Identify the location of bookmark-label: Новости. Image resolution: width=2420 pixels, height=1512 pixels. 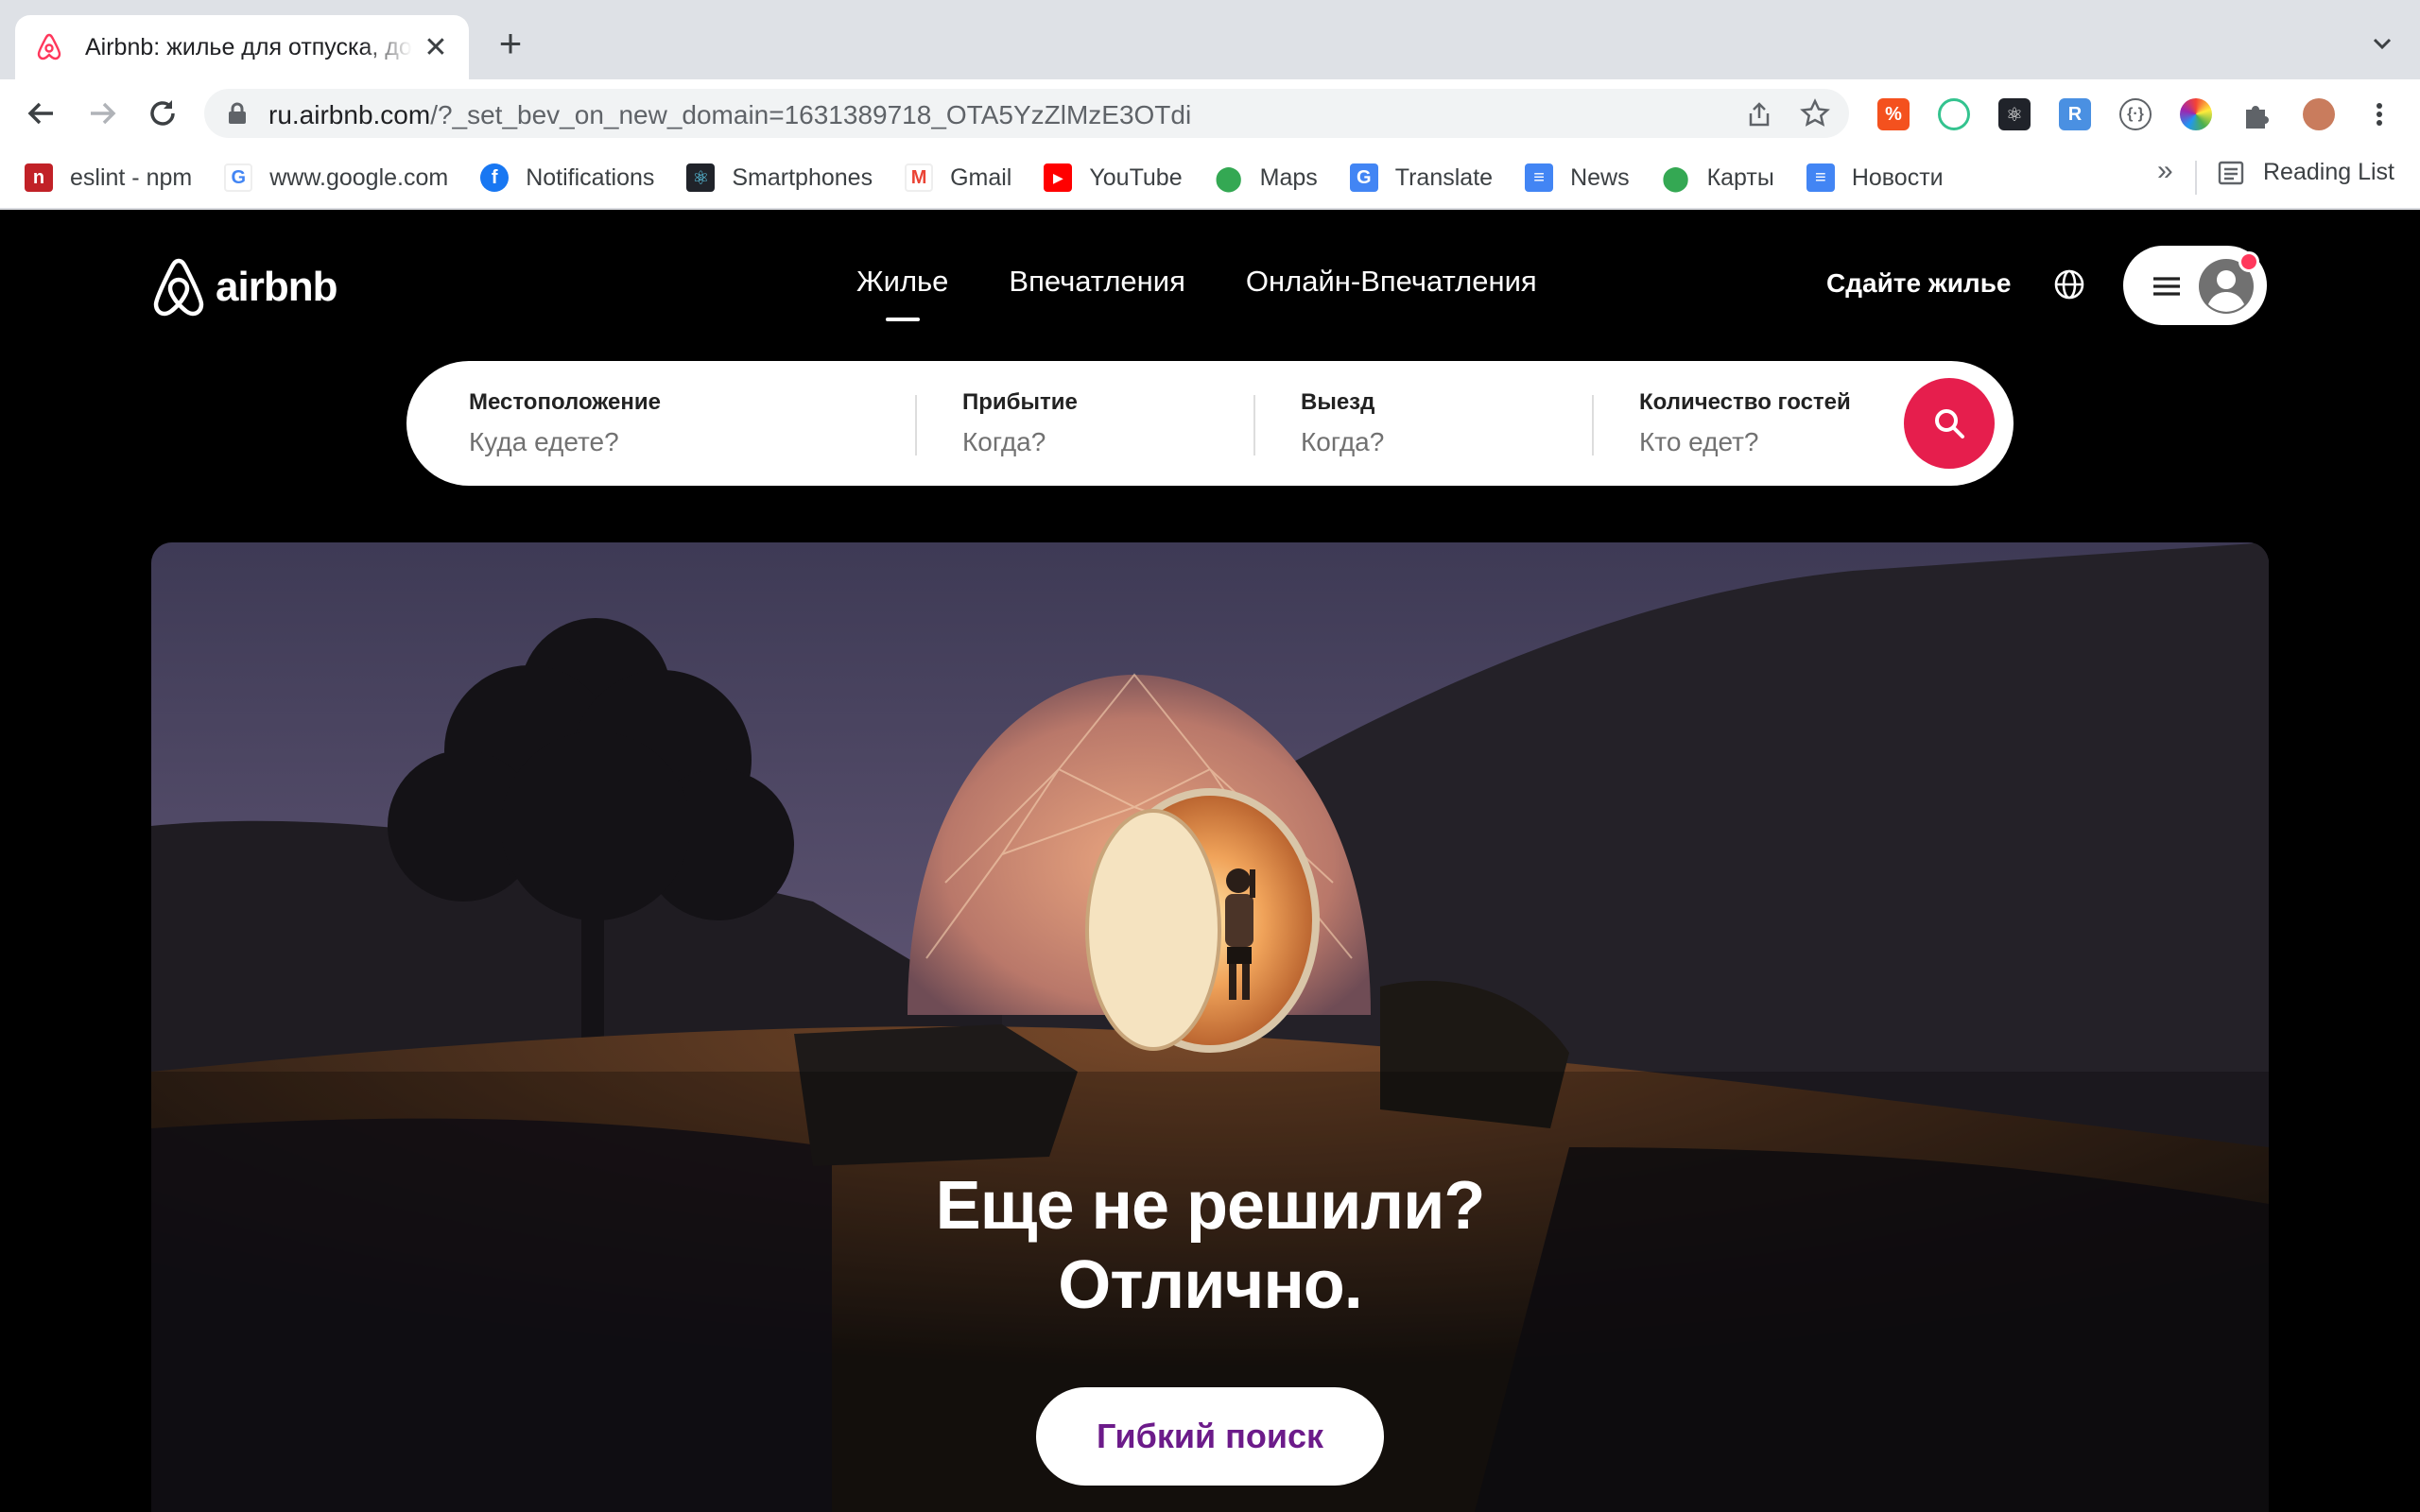
(1897, 177).